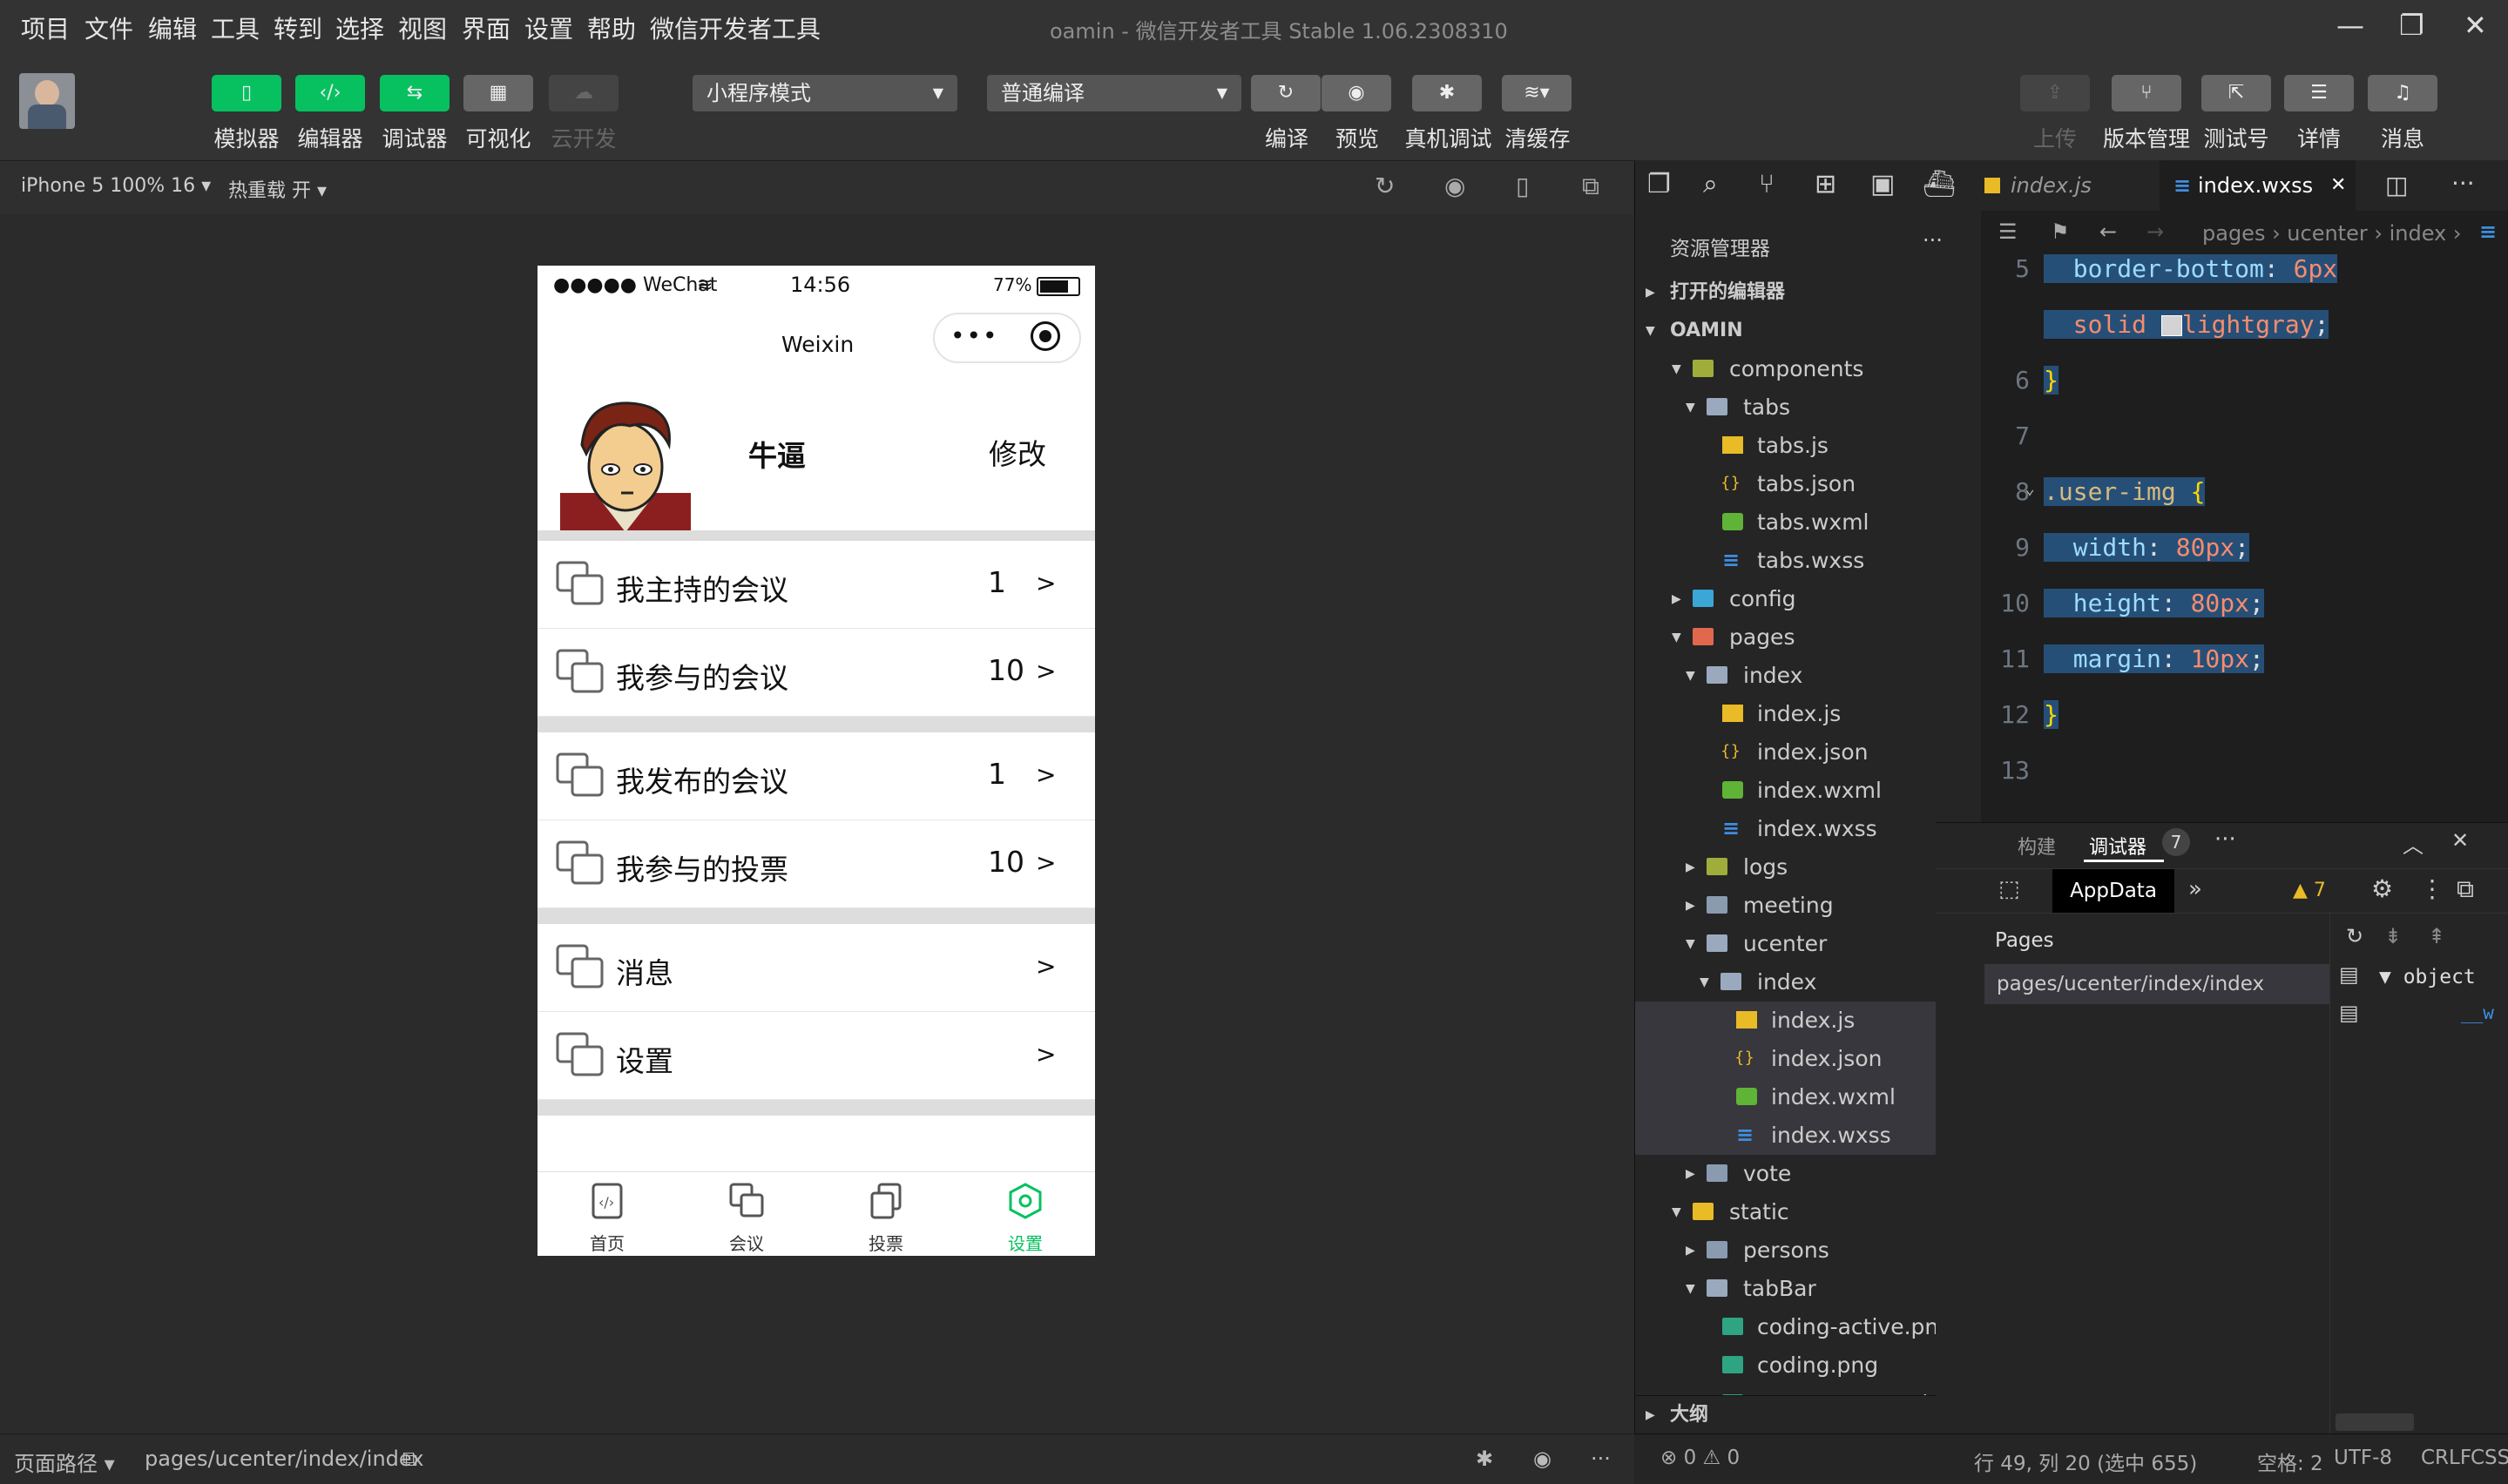  I want to click on files-icon: ❐, so click(1659, 184).